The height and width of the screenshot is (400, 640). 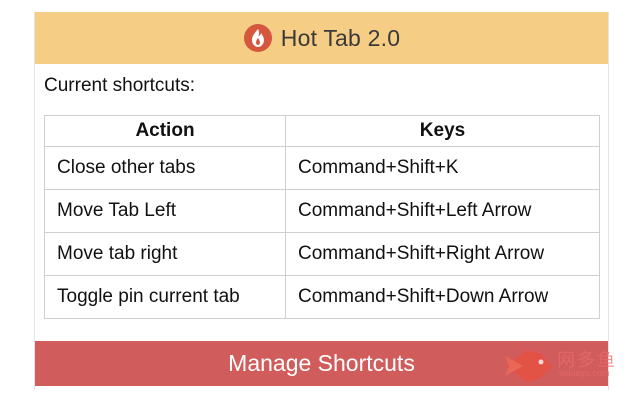 What do you see at coordinates (584, 373) in the screenshot?
I see `watermark-subtext: wduoyu.com` at bounding box center [584, 373].